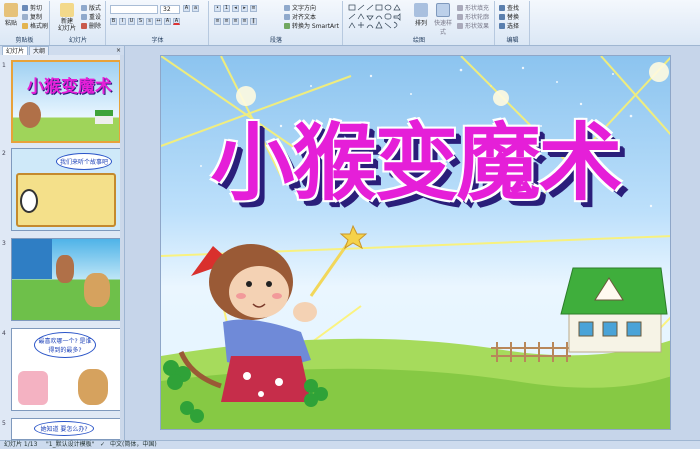 The height and width of the screenshot is (449, 700). Describe the element at coordinates (122, 247) in the screenshot. I see `thumbnail-scrollbar` at that location.